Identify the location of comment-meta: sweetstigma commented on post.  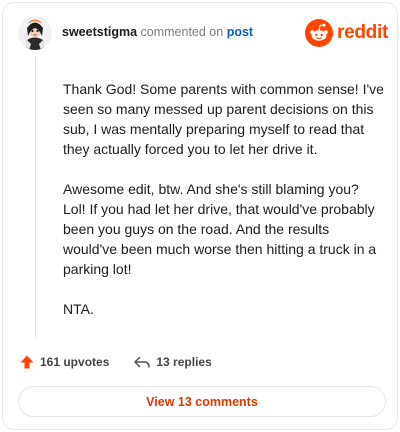
(157, 32).